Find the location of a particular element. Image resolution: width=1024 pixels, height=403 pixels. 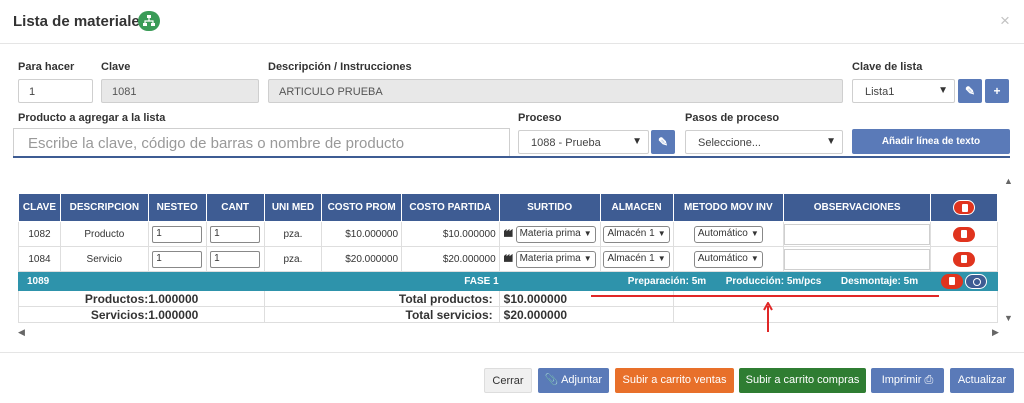

cell-observaciones is located at coordinates (857, 259).